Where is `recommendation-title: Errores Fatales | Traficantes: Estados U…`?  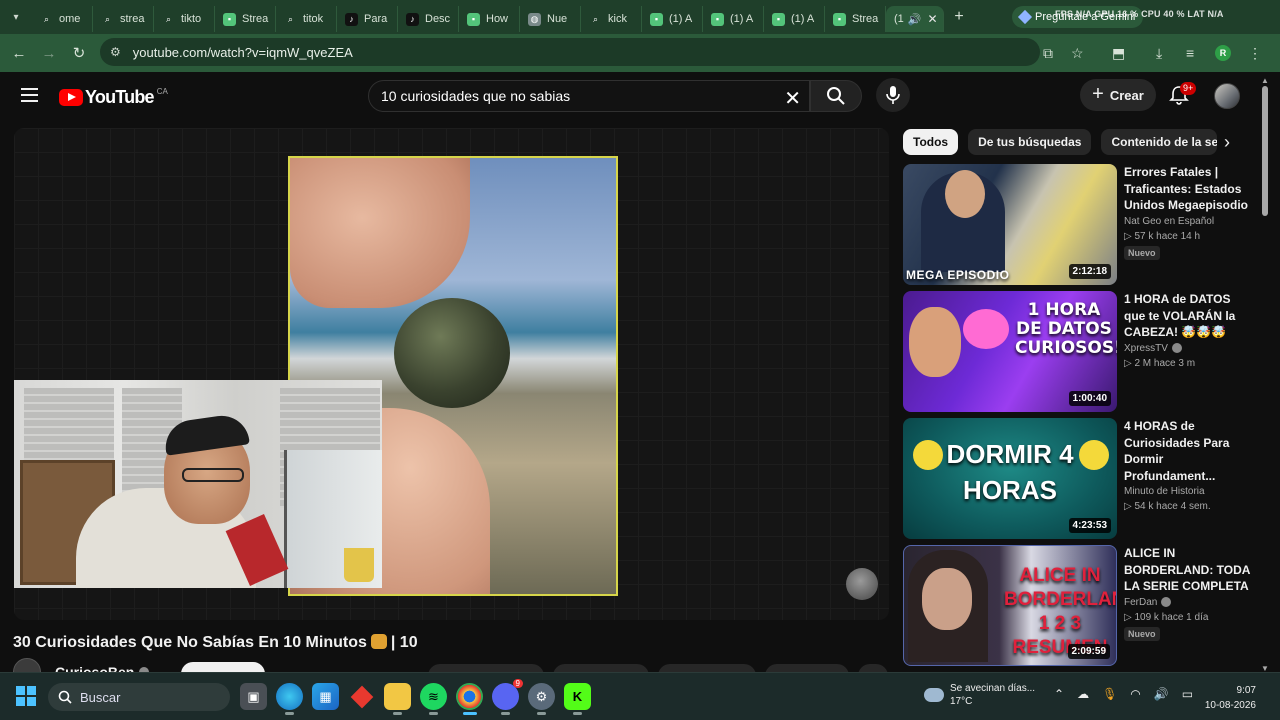 recommendation-title: Errores Fatales | Traficantes: Estados U… is located at coordinates (1189, 189).